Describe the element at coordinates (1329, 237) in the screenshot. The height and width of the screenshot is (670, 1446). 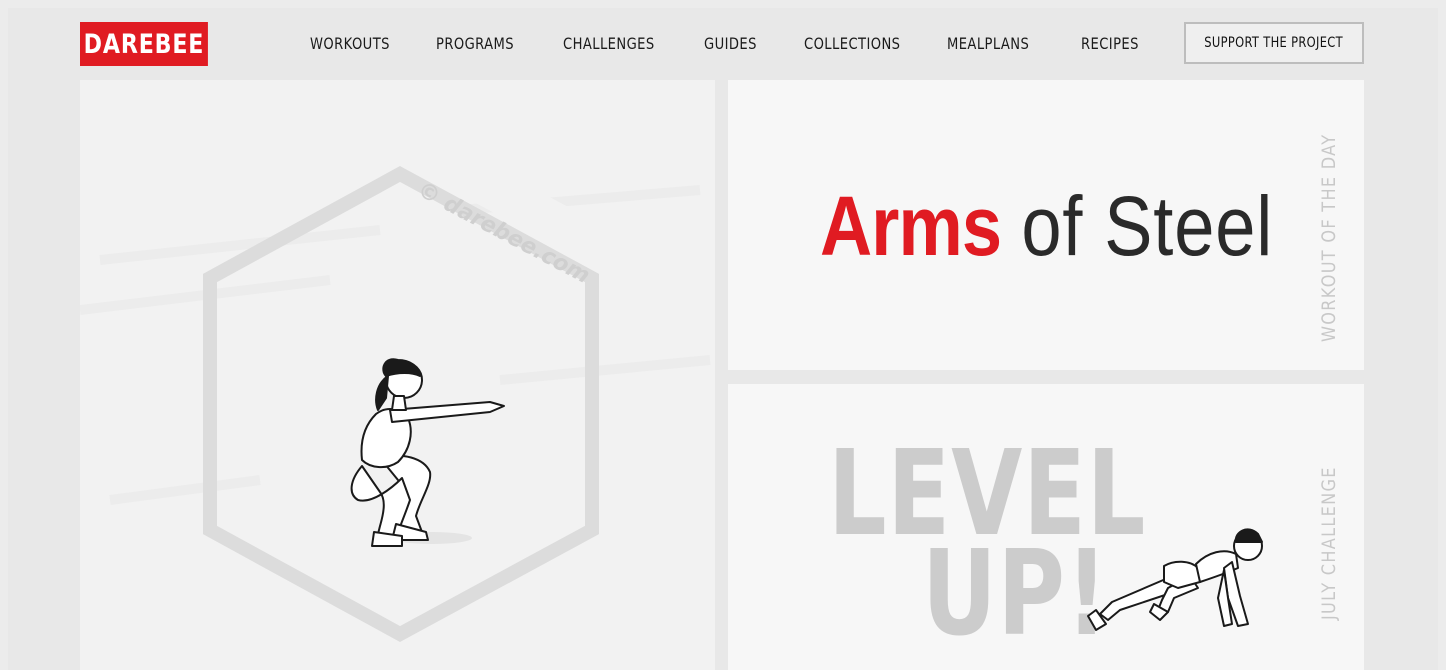
I see `wod-side-label: WORKOUT OF THE DAY` at that location.